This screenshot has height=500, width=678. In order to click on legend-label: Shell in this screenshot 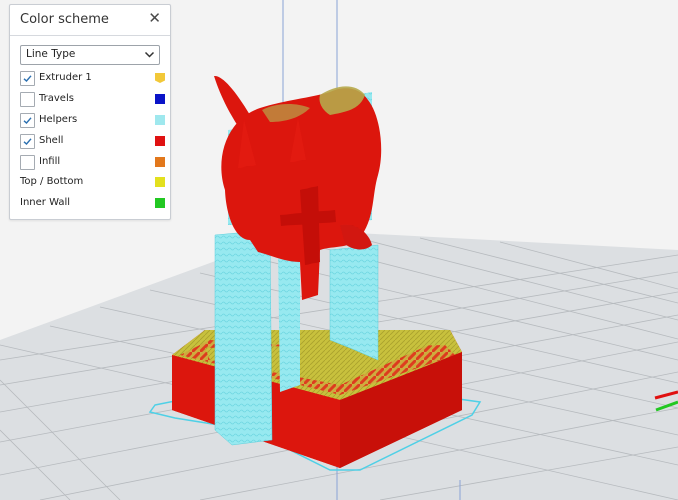, I will do `click(51, 140)`.